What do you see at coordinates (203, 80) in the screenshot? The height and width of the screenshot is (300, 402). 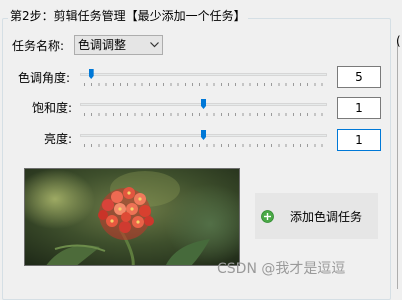 I see `hue-slider` at bounding box center [203, 80].